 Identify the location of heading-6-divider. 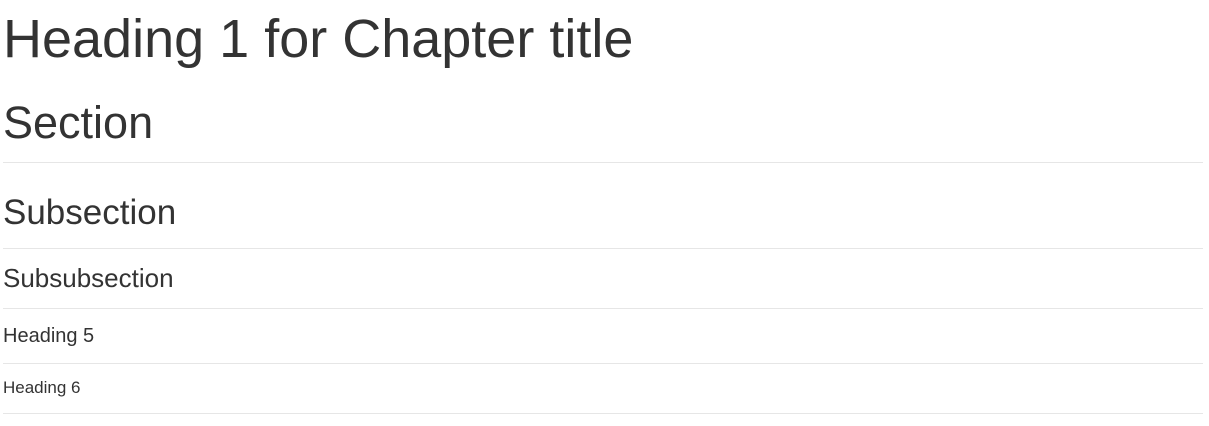
(603, 413).